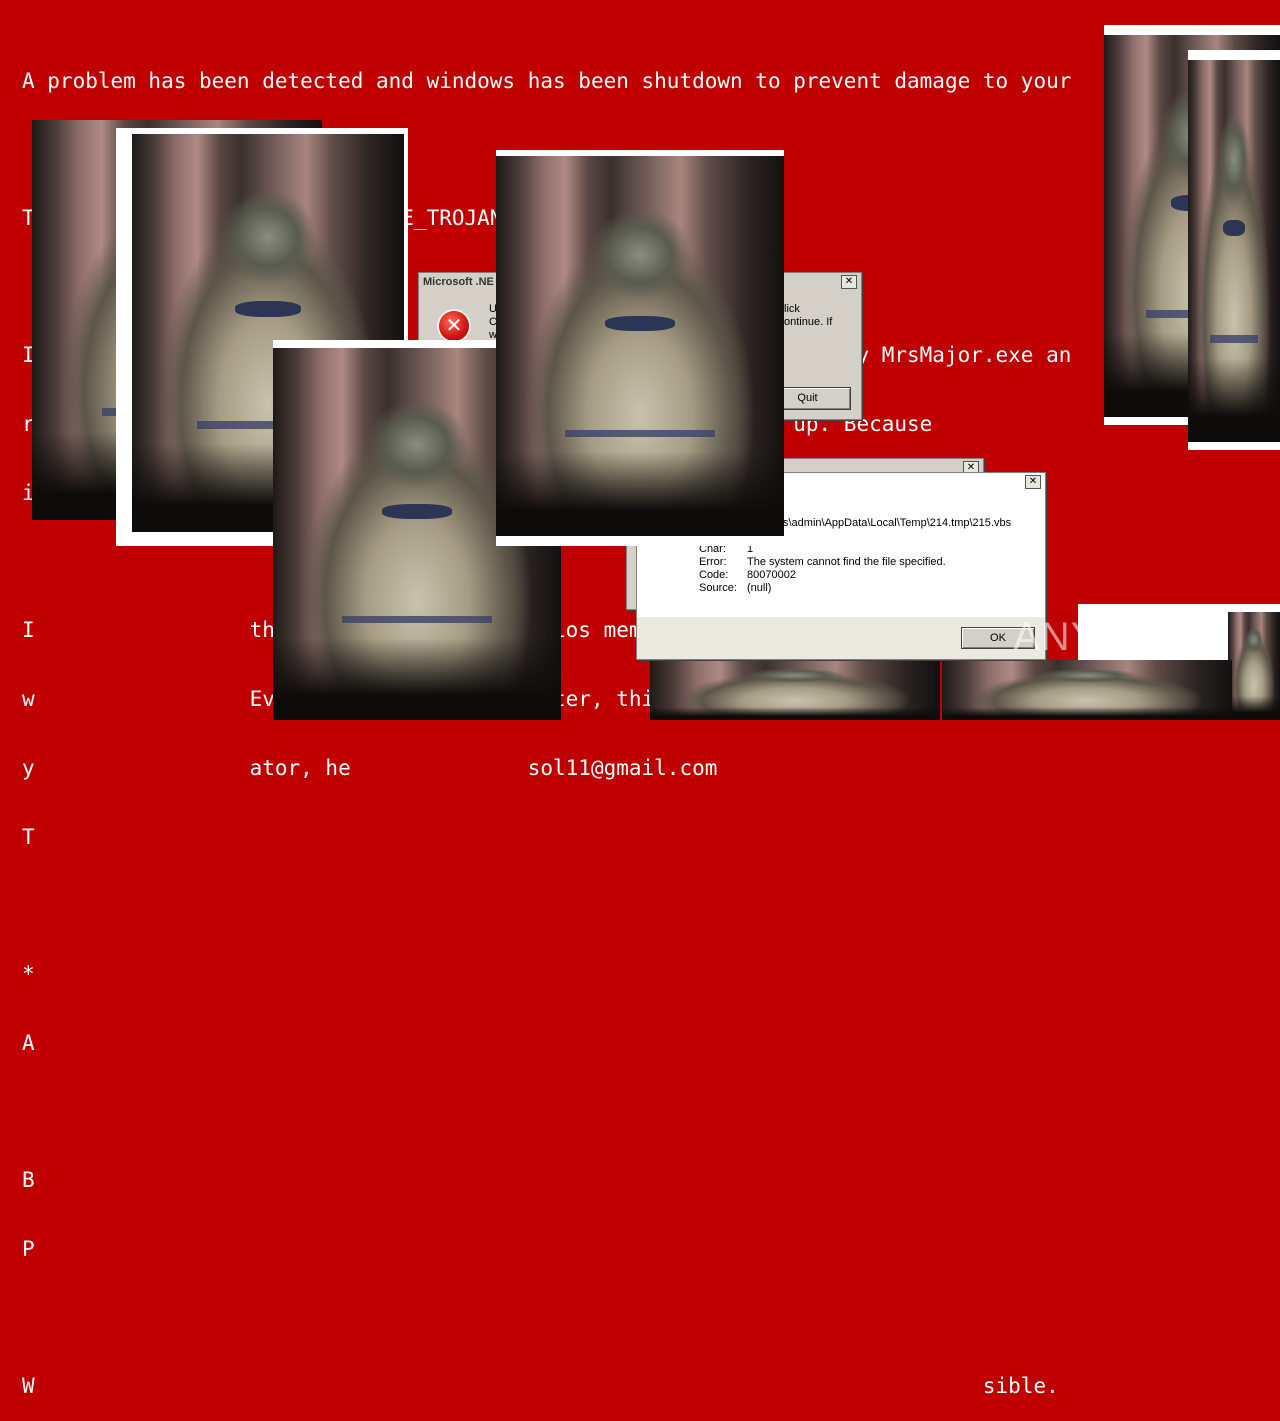 This screenshot has width=1280, height=1421. What do you see at coordinates (370, 768) in the screenshot?
I see `bsod-line: y ator, he sol11@gmail.com` at bounding box center [370, 768].